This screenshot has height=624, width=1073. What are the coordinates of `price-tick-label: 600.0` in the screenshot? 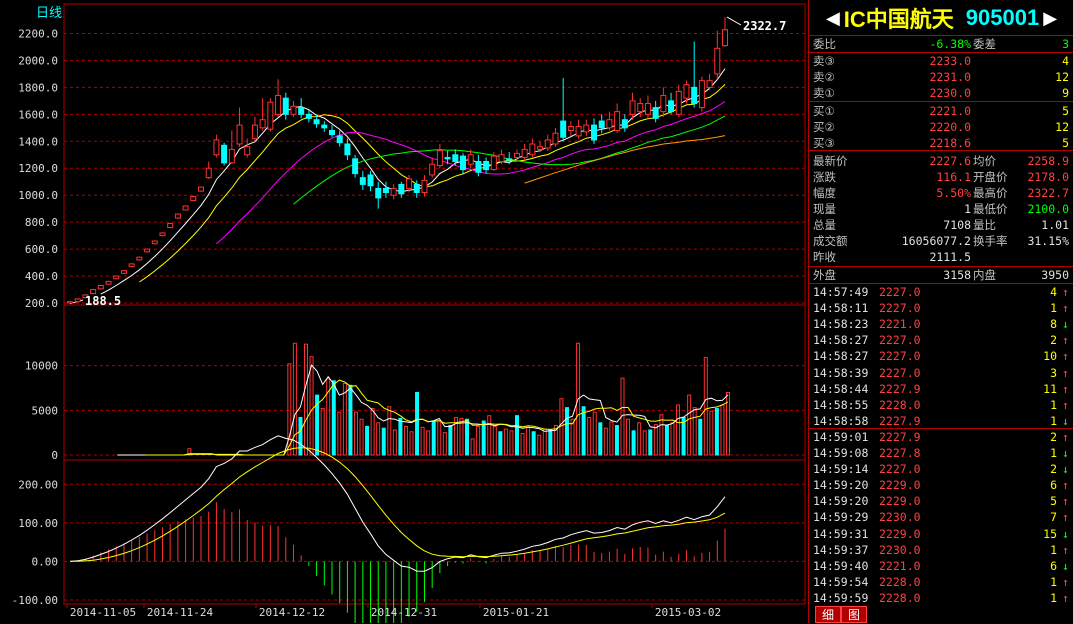 It's located at (41, 249).